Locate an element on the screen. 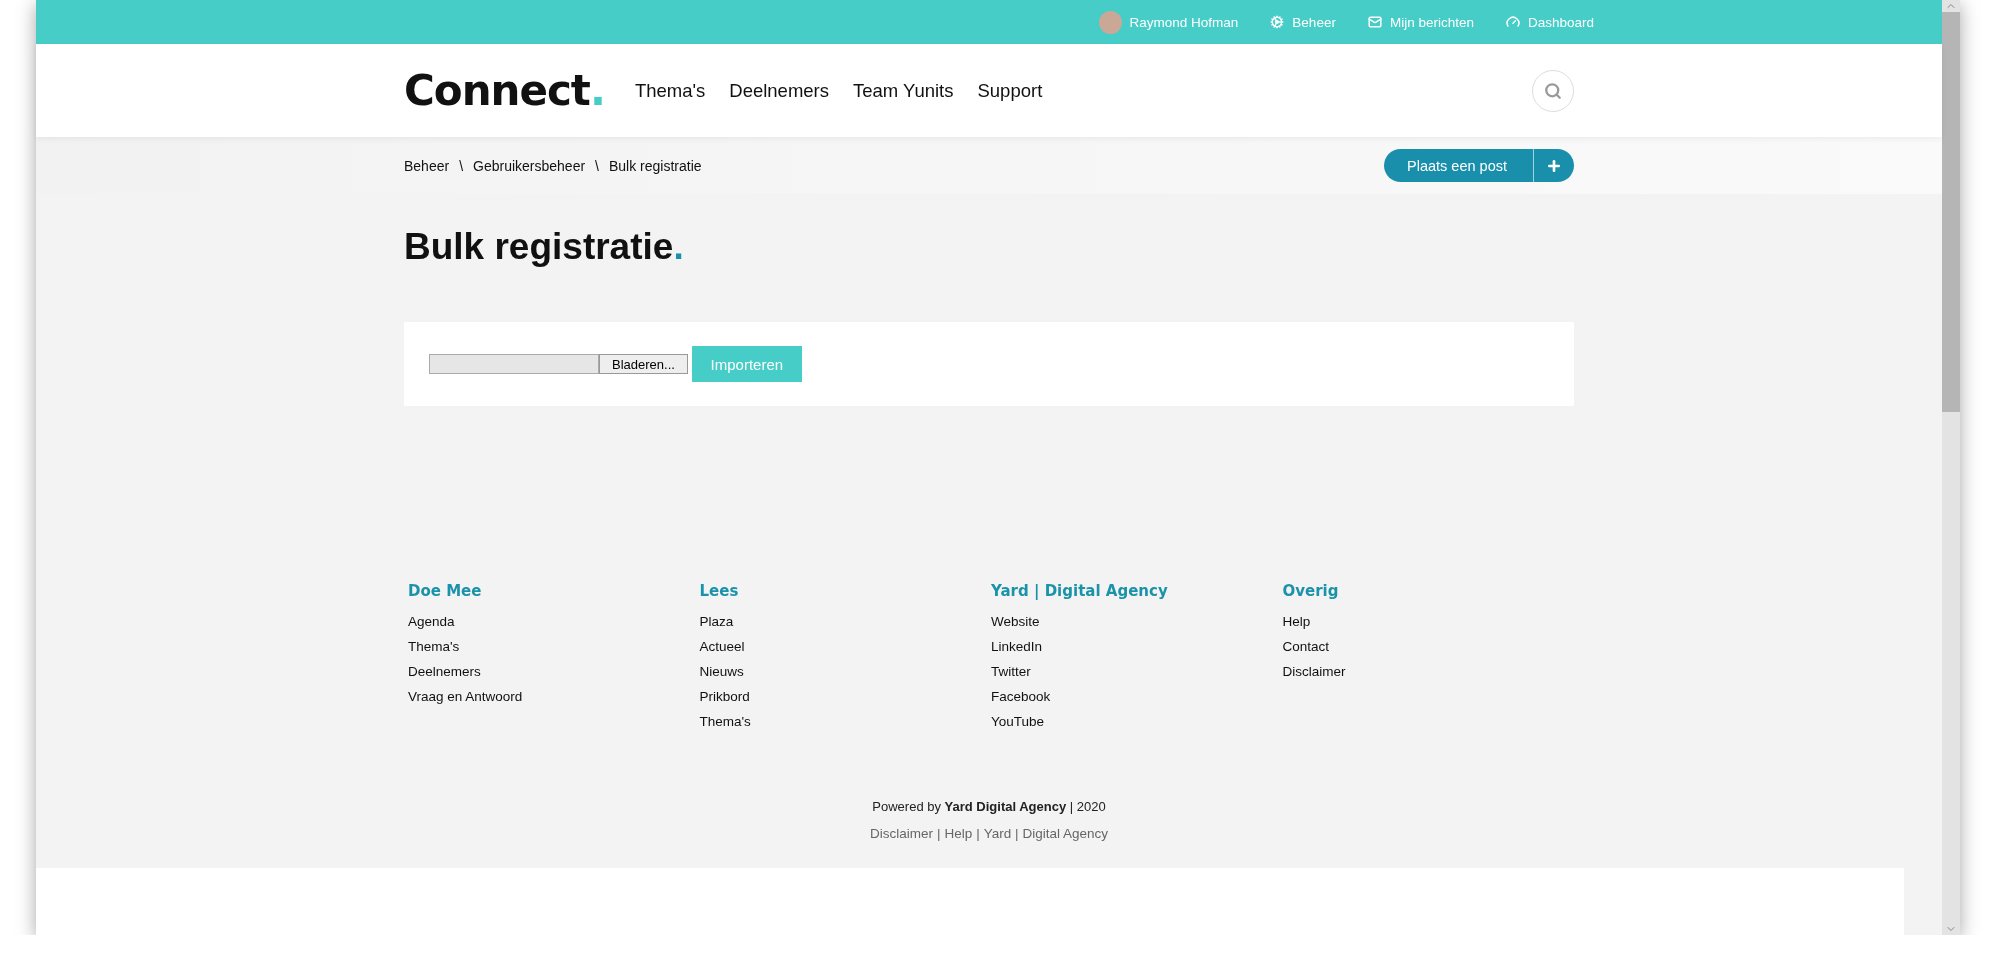 This screenshot has width=2000, height=980. avatar is located at coordinates (1110, 22).